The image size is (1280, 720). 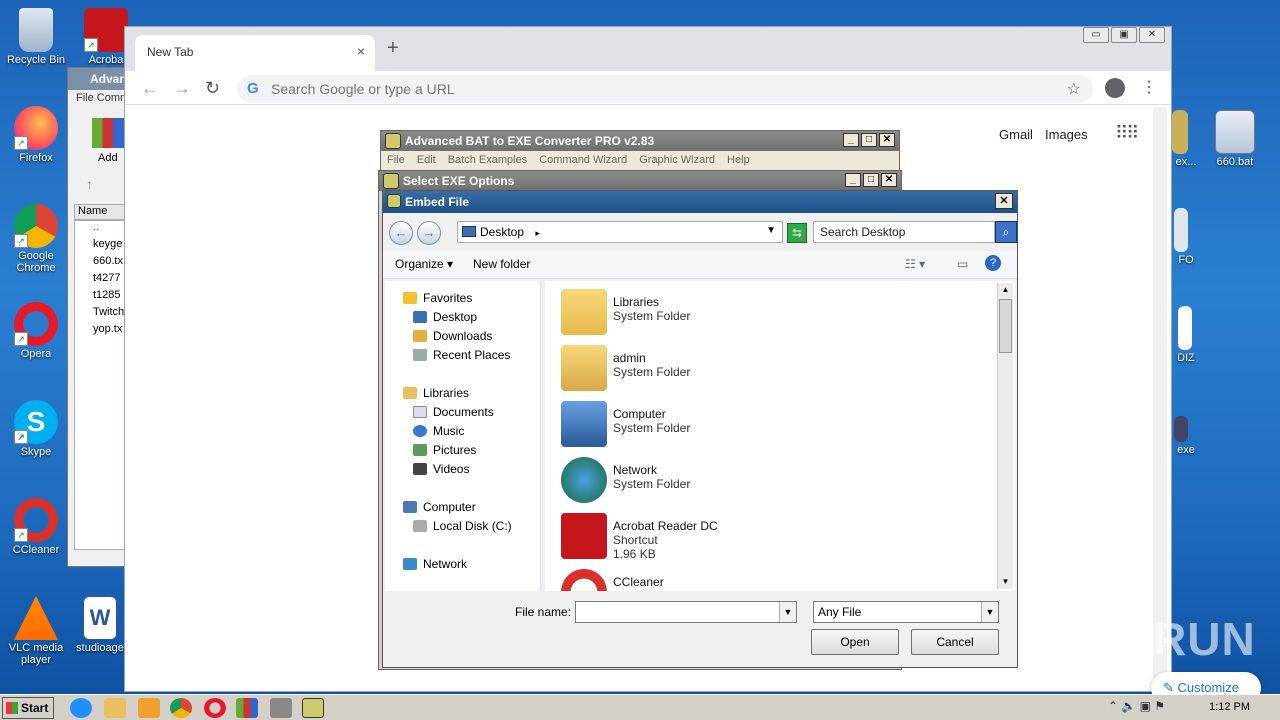 What do you see at coordinates (797, 233) in the screenshot?
I see `refresh-icon: ⇆` at bounding box center [797, 233].